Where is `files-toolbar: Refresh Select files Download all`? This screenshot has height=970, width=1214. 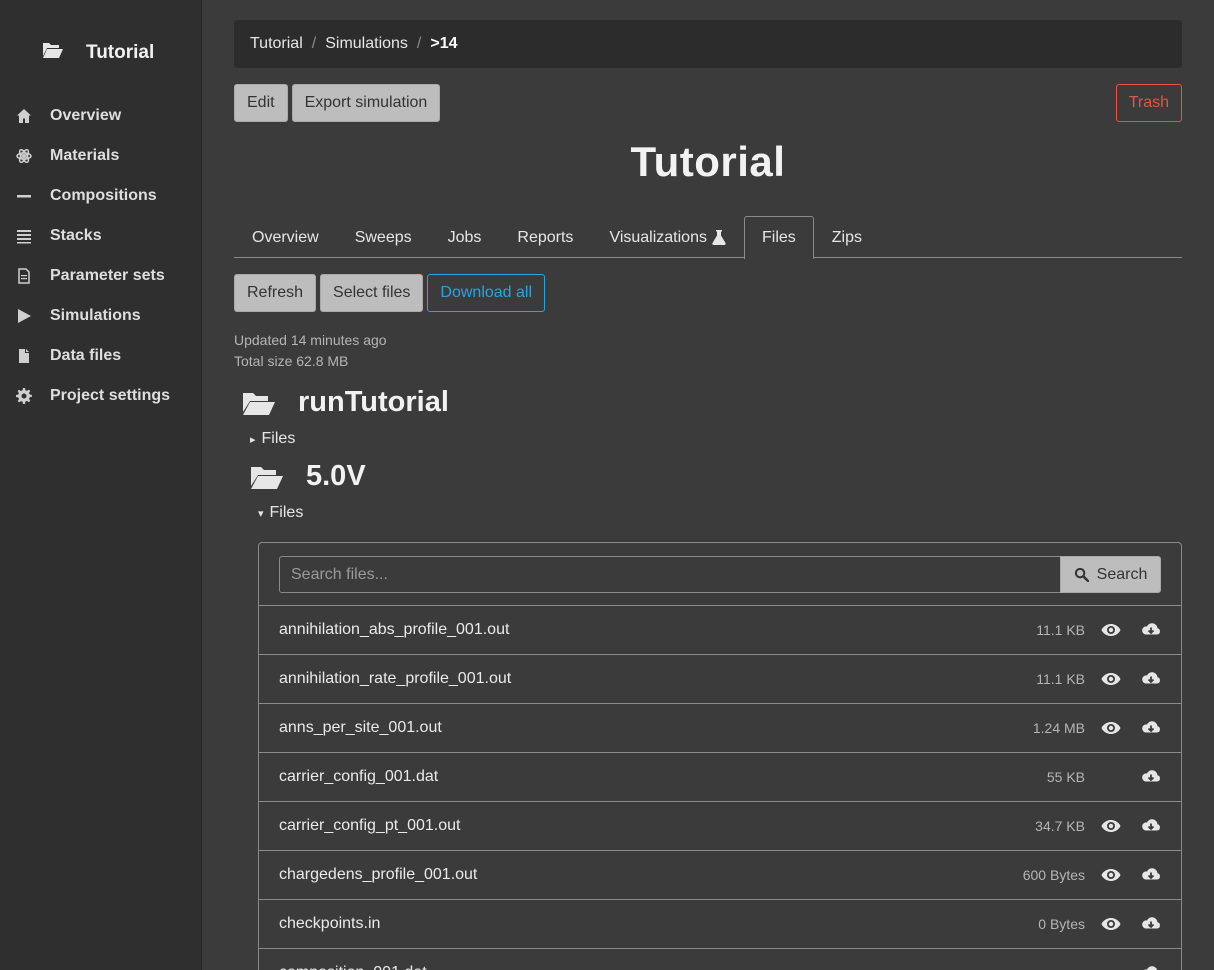 files-toolbar: Refresh Select files Download all is located at coordinates (390, 293).